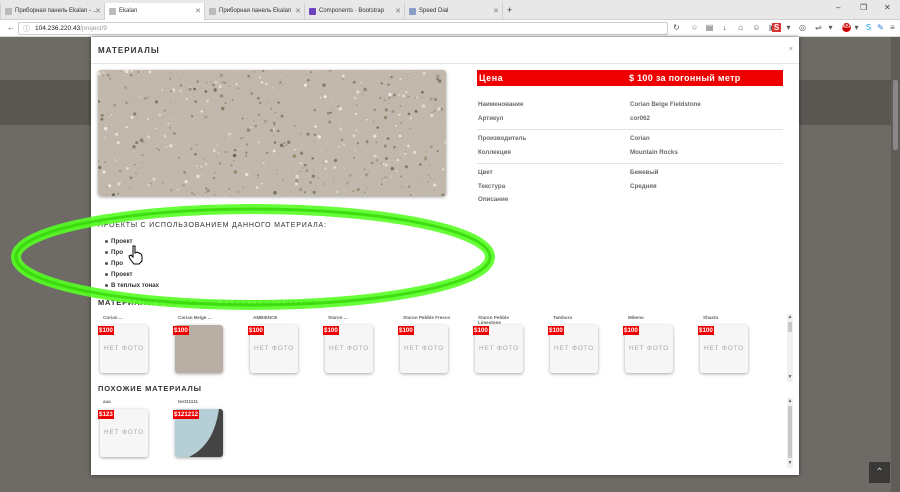  What do you see at coordinates (129, 50) in the screenshot?
I see `modal-title: МАТЕРИАЛЫ` at bounding box center [129, 50].